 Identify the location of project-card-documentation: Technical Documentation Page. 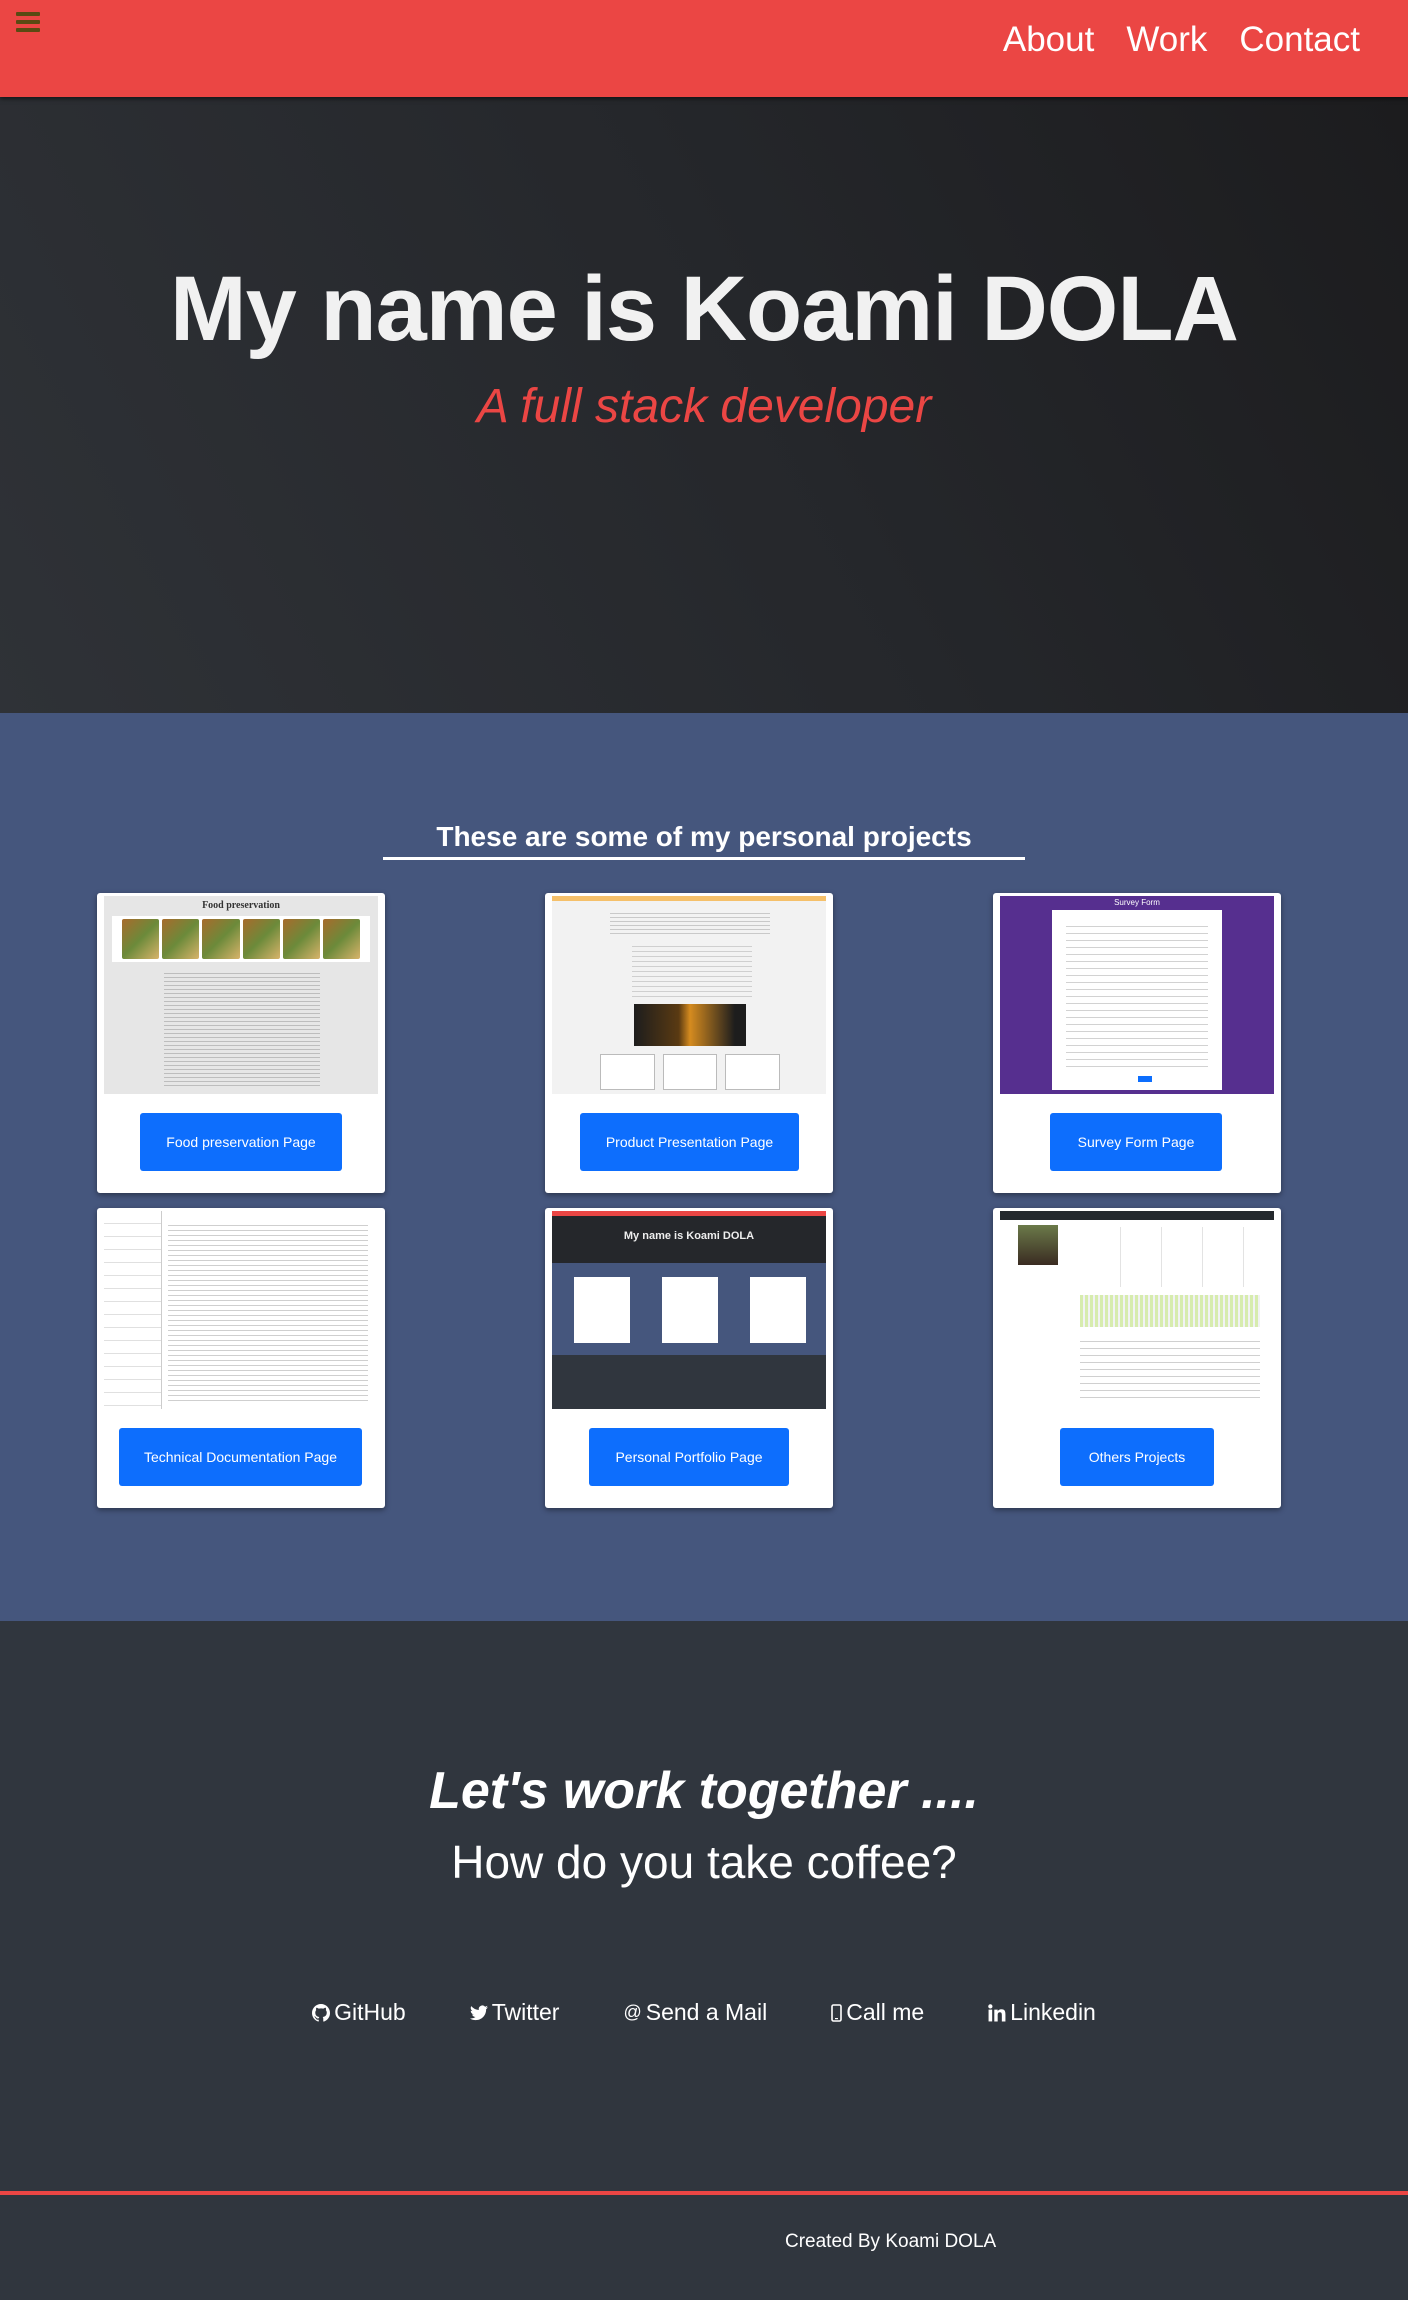
(241, 1358).